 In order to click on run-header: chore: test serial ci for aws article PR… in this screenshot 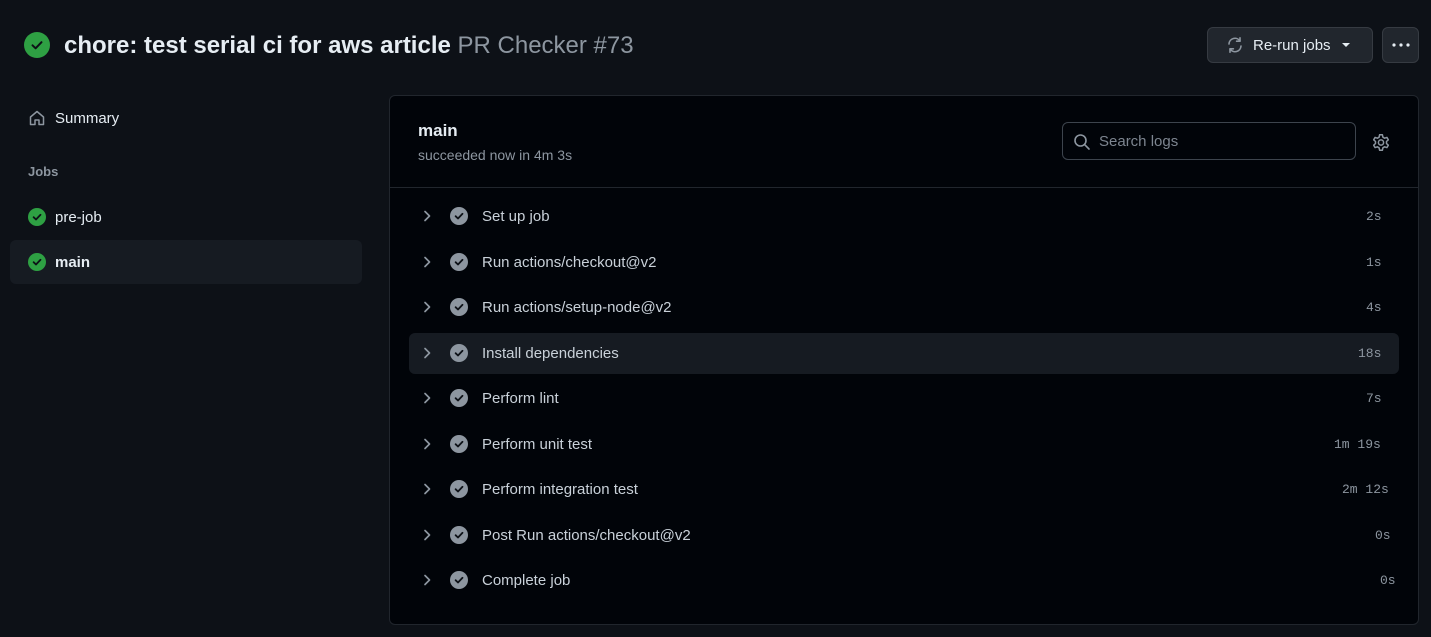, I will do `click(721, 45)`.